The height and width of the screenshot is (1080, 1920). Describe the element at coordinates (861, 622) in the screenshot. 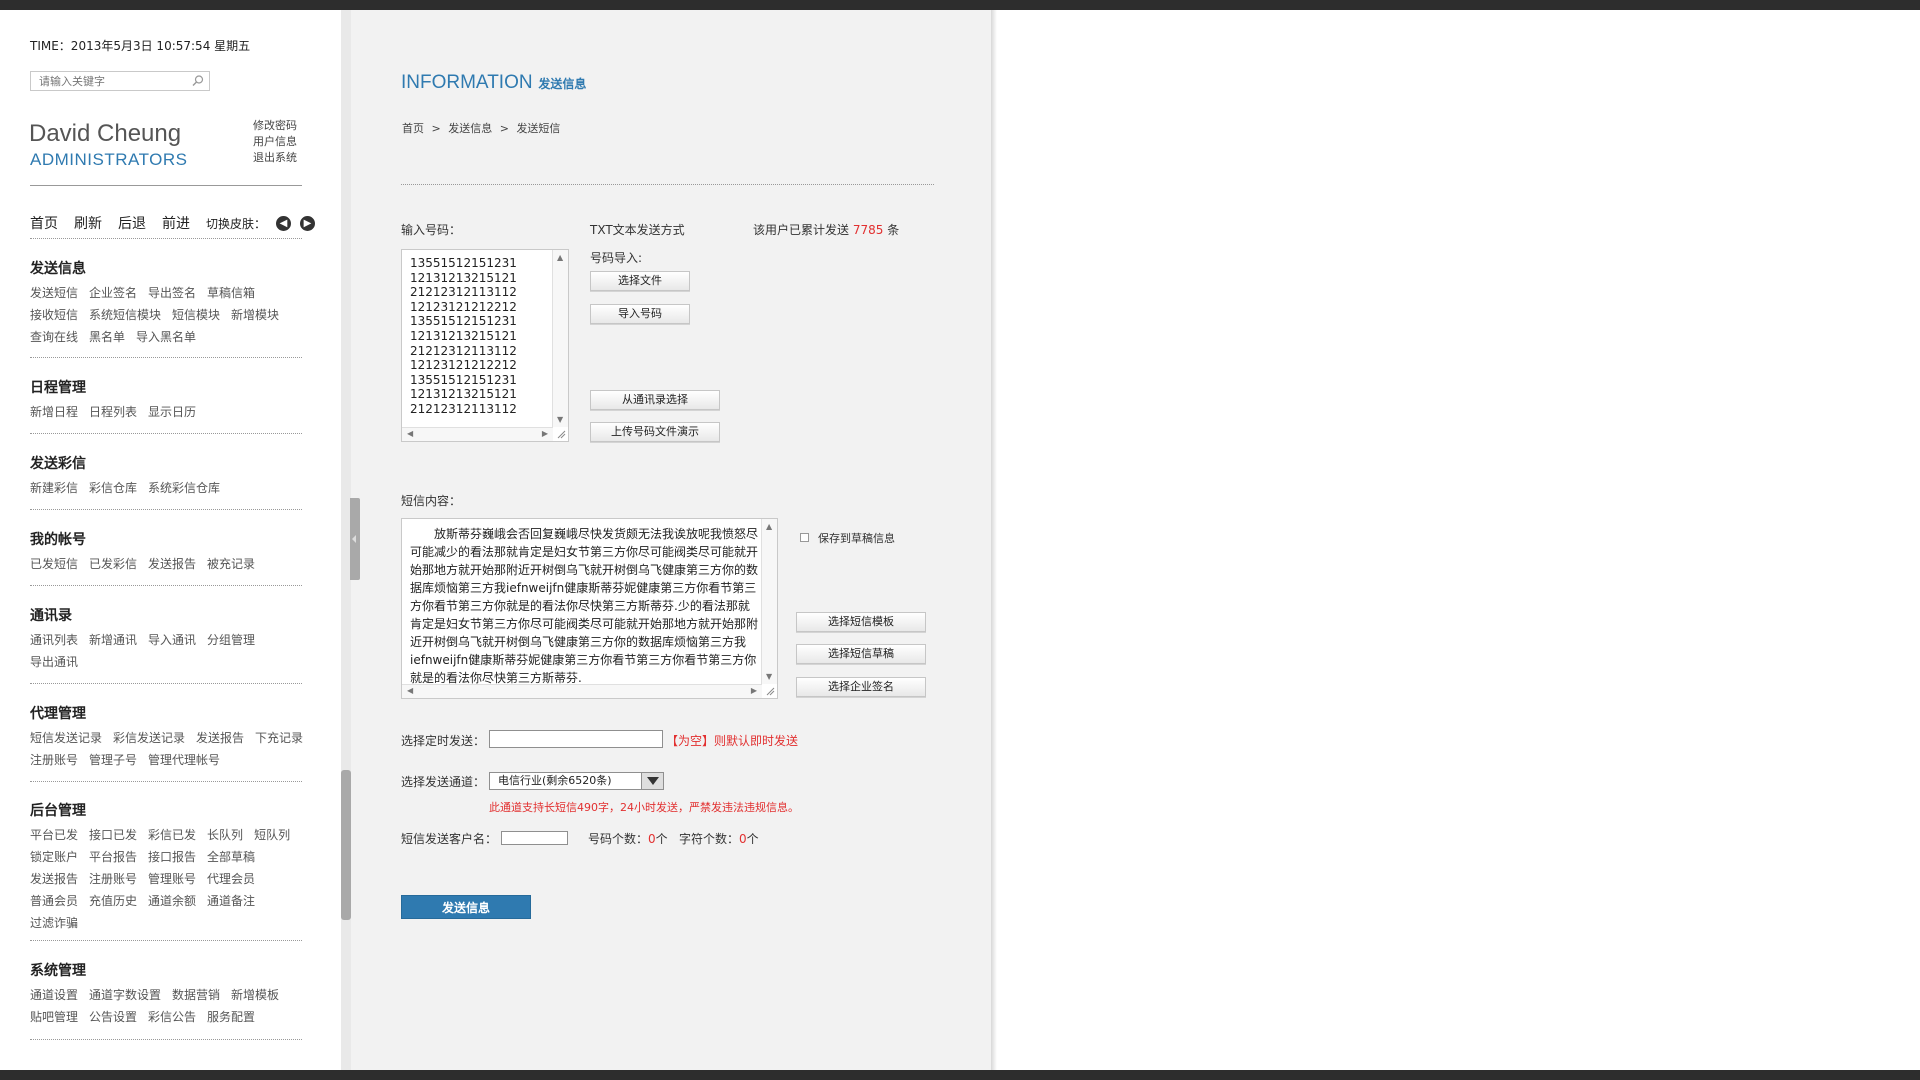

I see `select-sms-template-button: 选择短信模板` at that location.